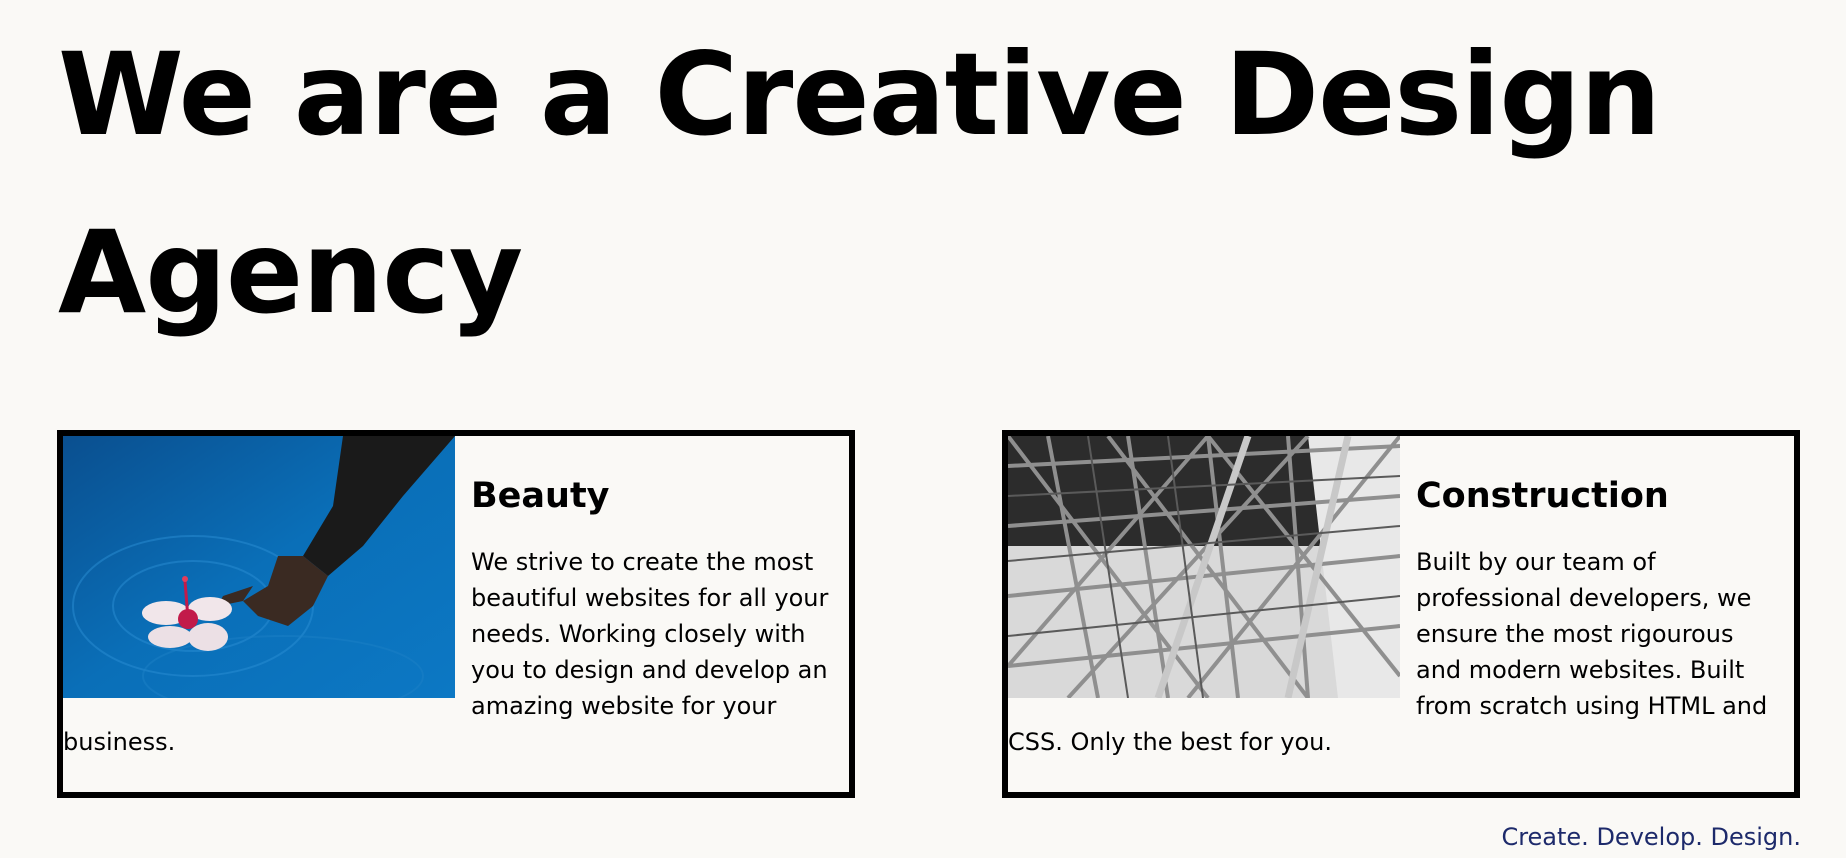 This screenshot has height=858, width=1846. I want to click on footer-tagline: Create. Develop. Design., so click(1651, 837).